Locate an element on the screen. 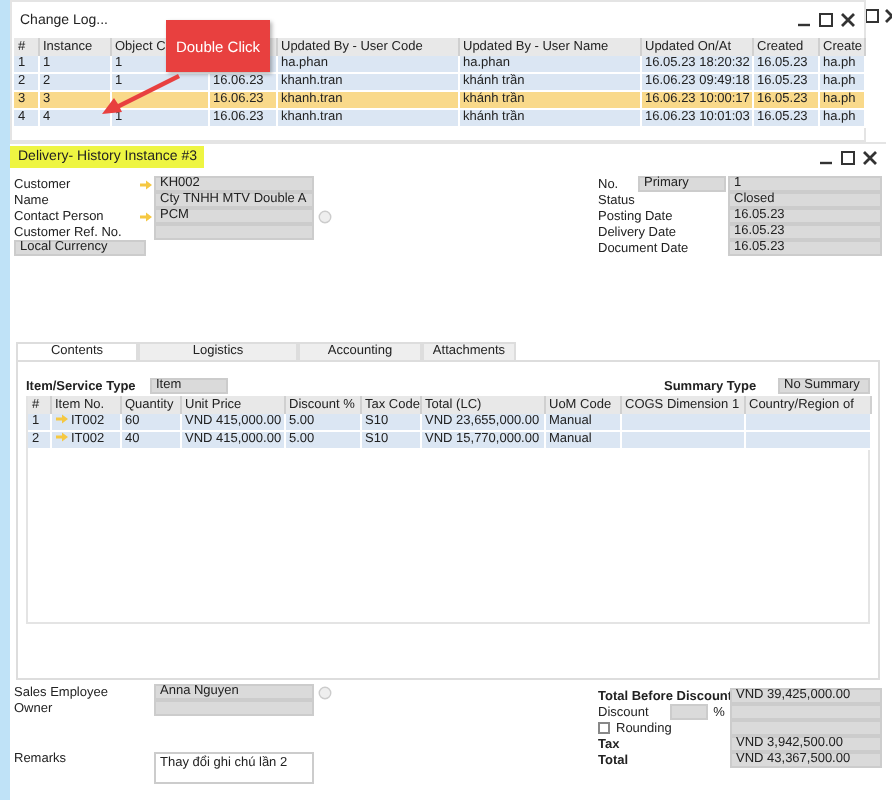  discount-percent-field is located at coordinates (689, 712).